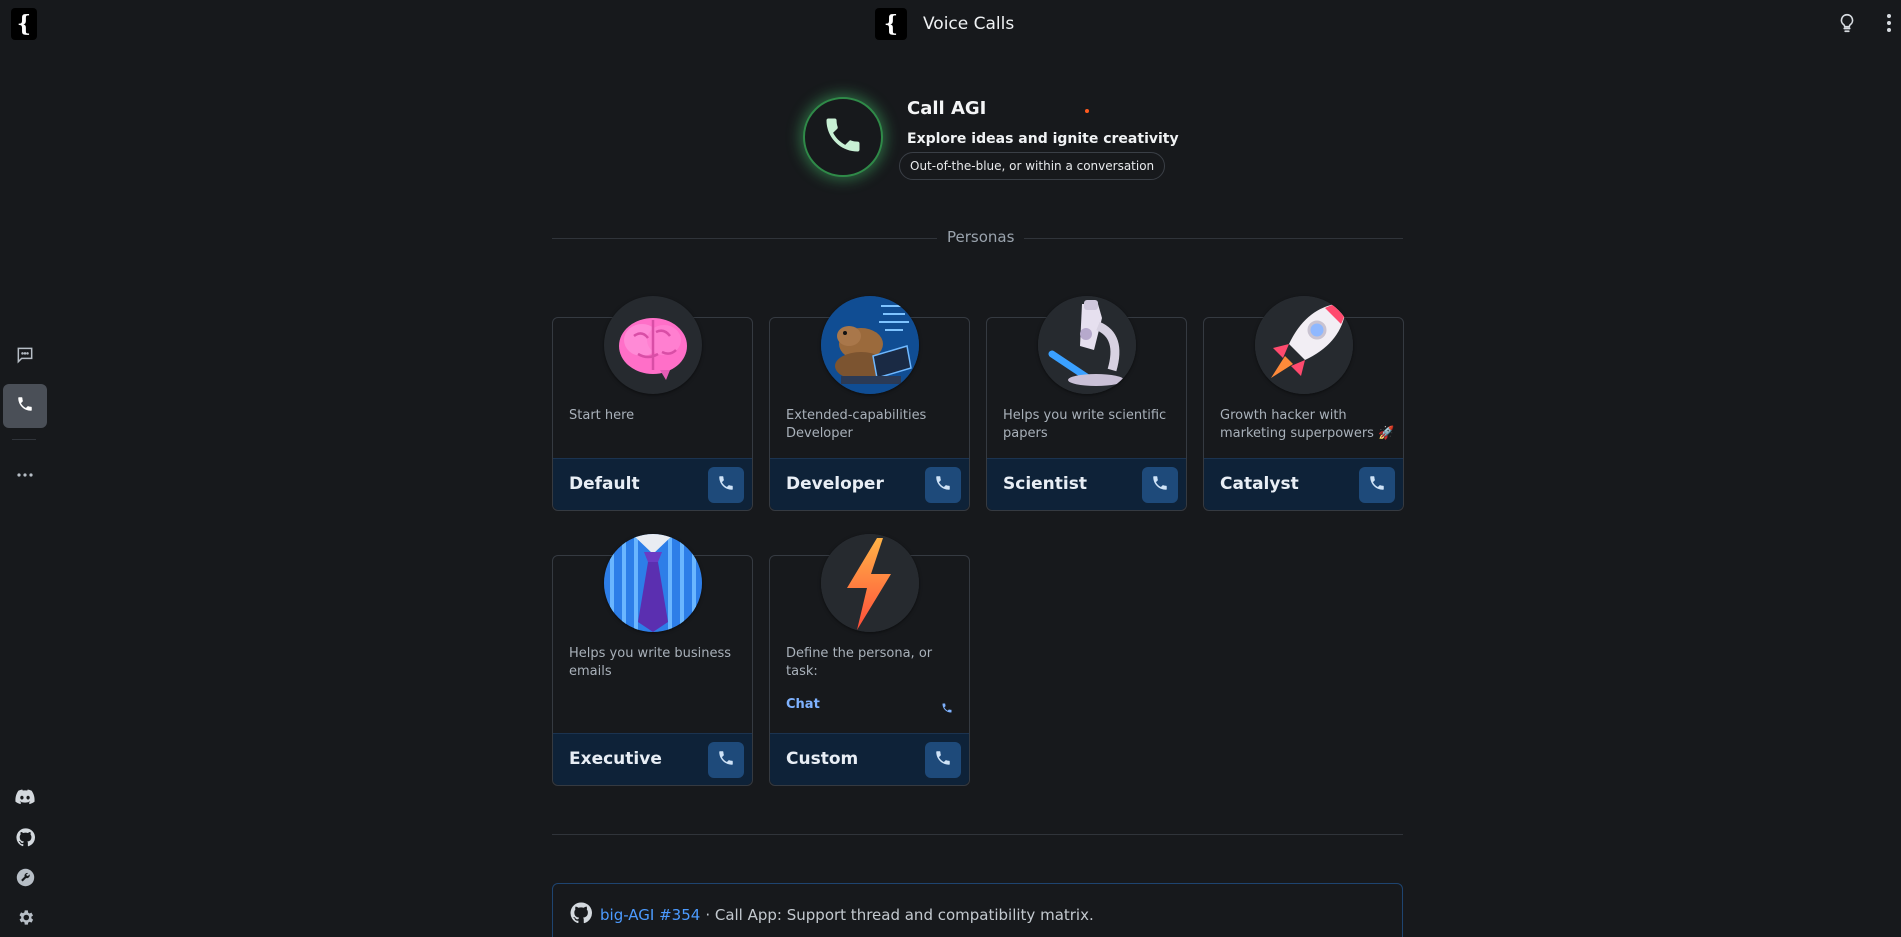  What do you see at coordinates (859, 662) in the screenshot?
I see `persona-description: Define the persona, or task:` at bounding box center [859, 662].